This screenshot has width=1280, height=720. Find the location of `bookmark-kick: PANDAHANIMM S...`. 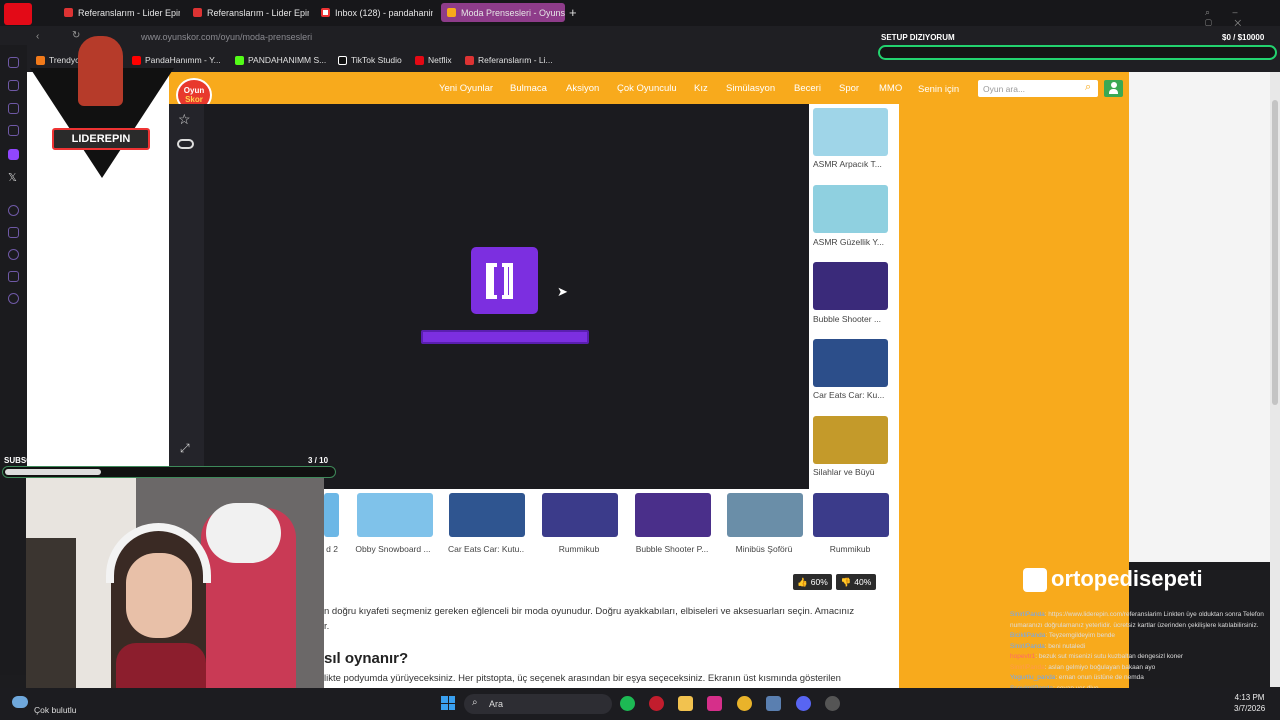

bookmark-kick: PANDAHANIMM S... is located at coordinates (280, 60).